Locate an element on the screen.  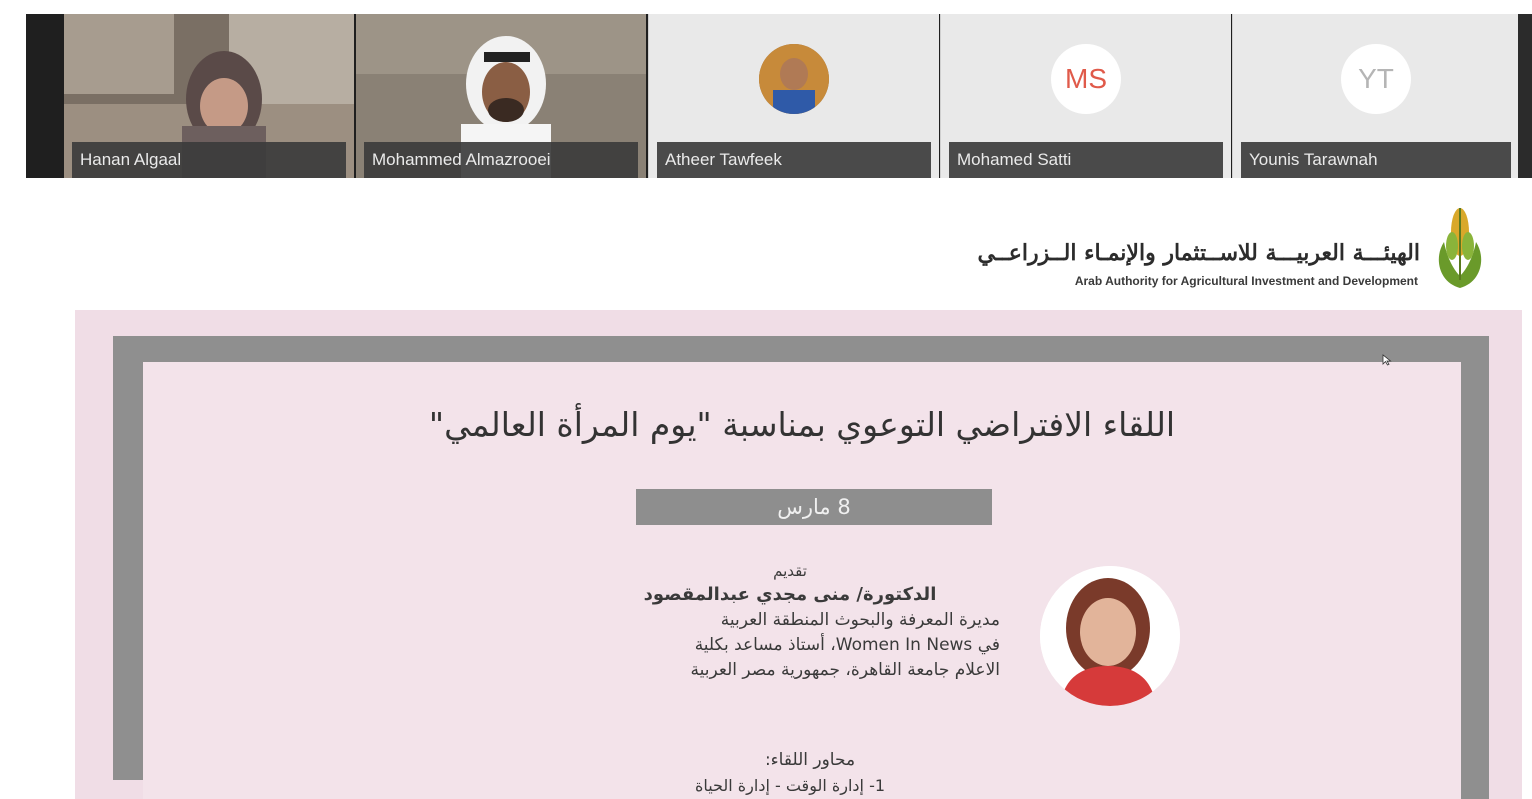
participant-name: Atheer Tawfeek is located at coordinates (794, 160).